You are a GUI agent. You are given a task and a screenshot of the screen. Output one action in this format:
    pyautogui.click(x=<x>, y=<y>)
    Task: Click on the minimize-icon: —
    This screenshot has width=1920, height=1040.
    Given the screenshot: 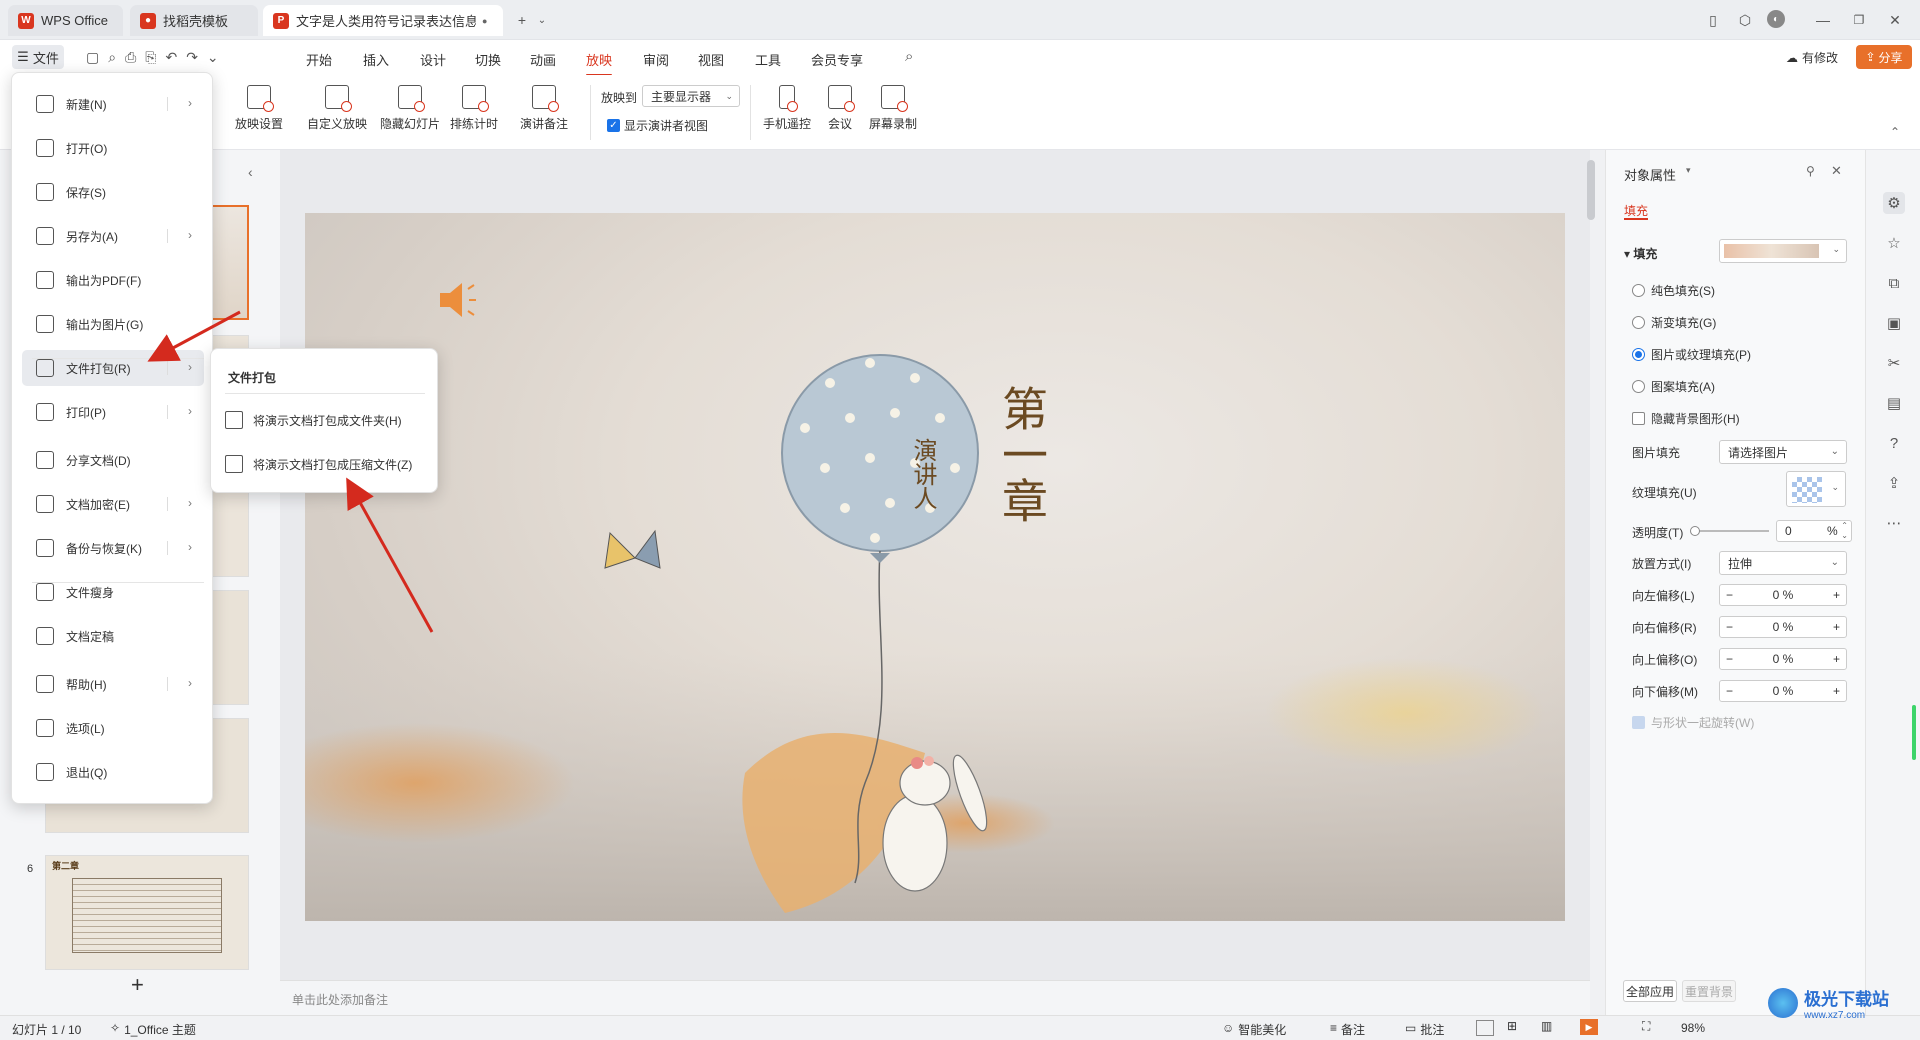 What is the action you would take?
    pyautogui.click(x=1823, y=20)
    